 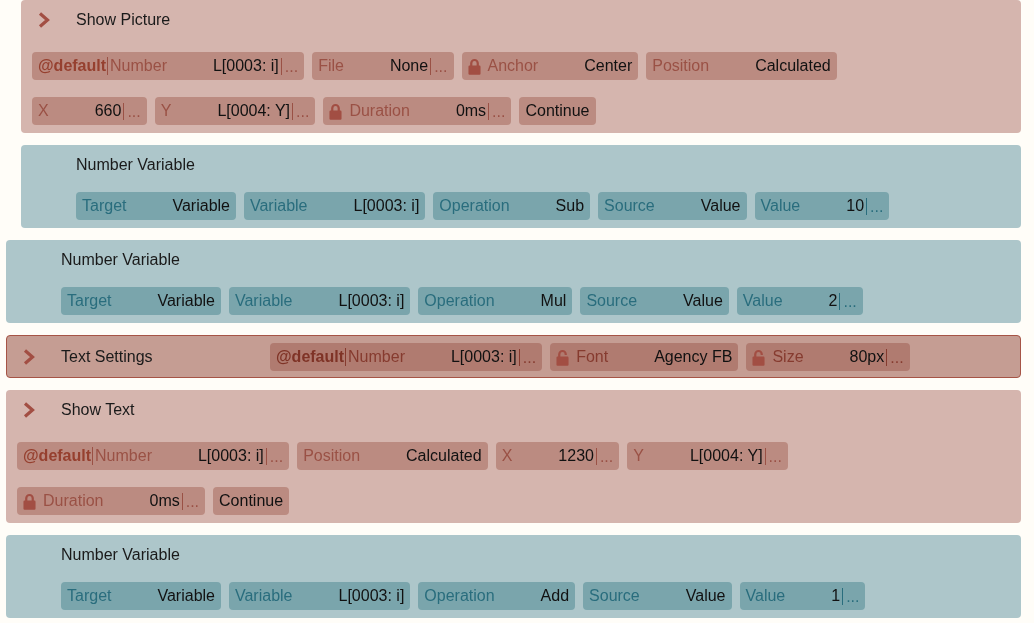 I want to click on parameter-field: Font Agency FB, so click(x=644, y=357).